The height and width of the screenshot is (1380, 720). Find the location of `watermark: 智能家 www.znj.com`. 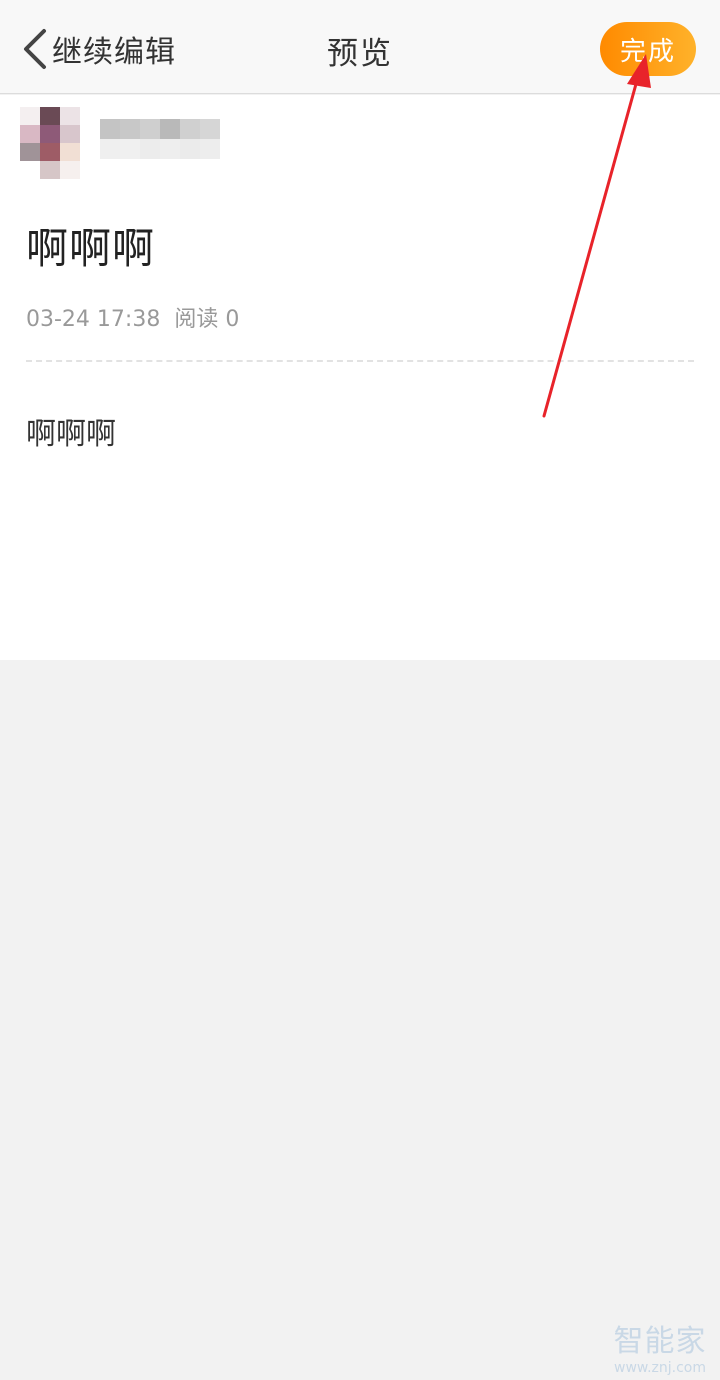

watermark: 智能家 www.znj.com is located at coordinates (660, 1346).